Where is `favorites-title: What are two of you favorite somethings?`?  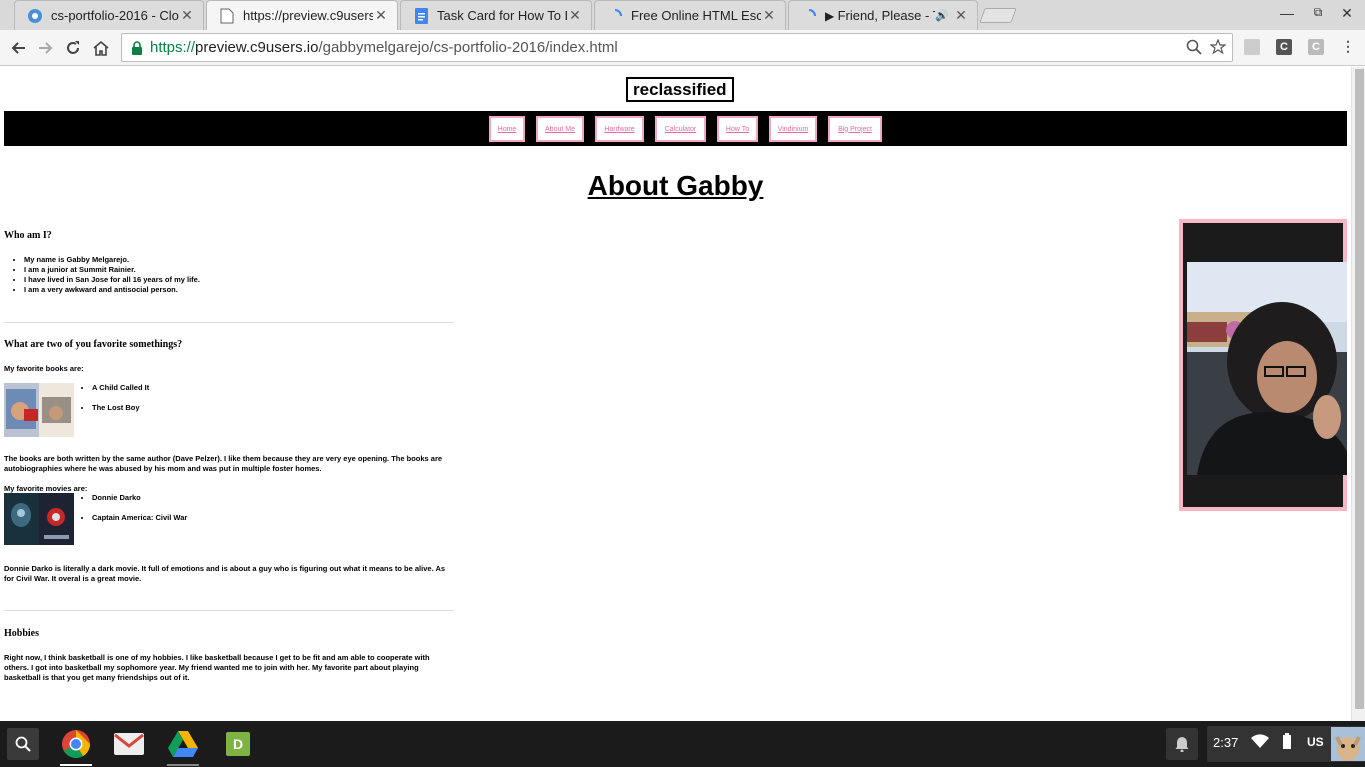
favorites-title: What are two of you favorite somethings? is located at coordinates (93, 344).